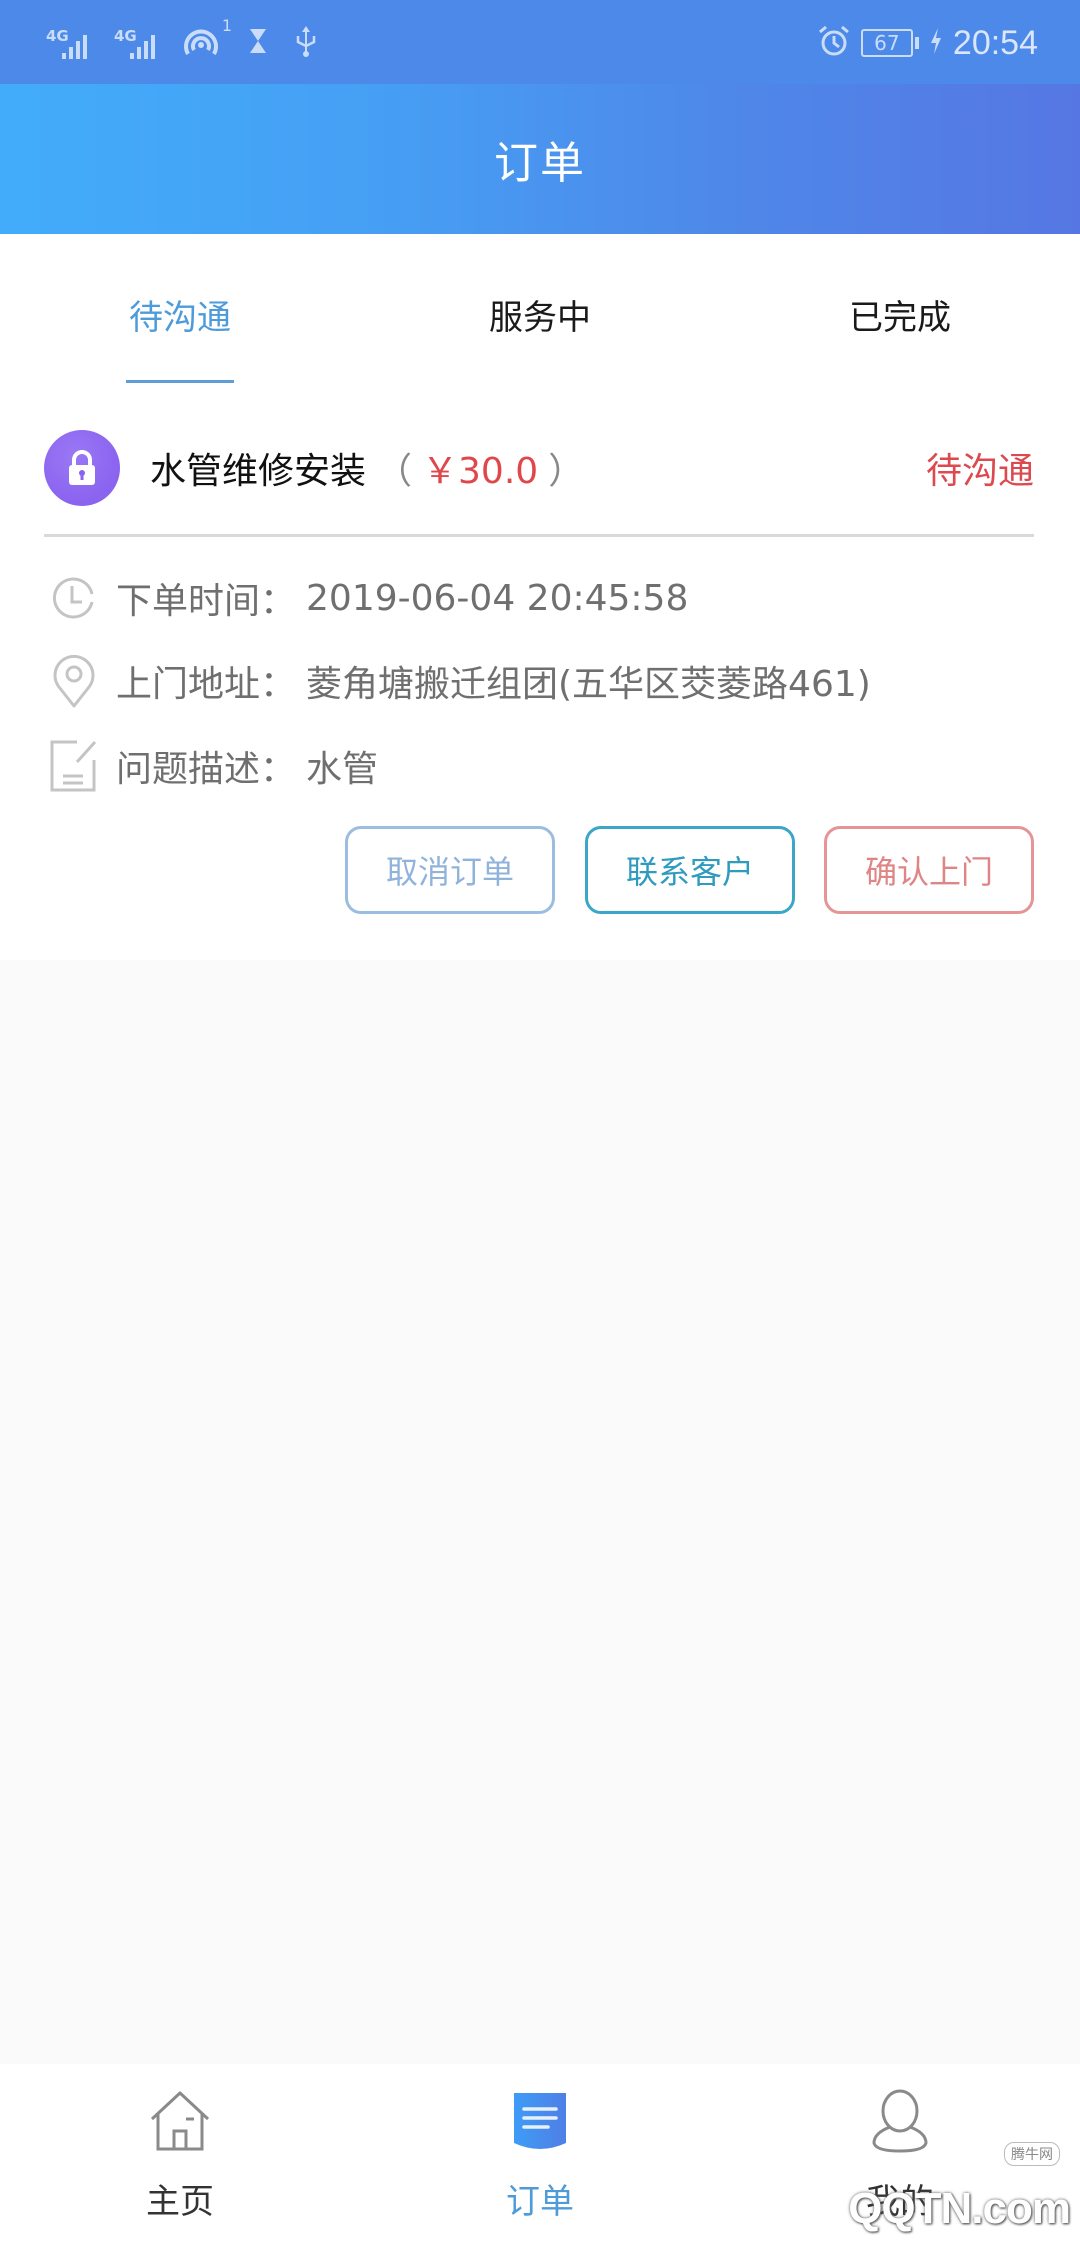 The height and width of the screenshot is (2244, 1080). Describe the element at coordinates (258, 43) in the screenshot. I see `hourglass-icon` at that location.